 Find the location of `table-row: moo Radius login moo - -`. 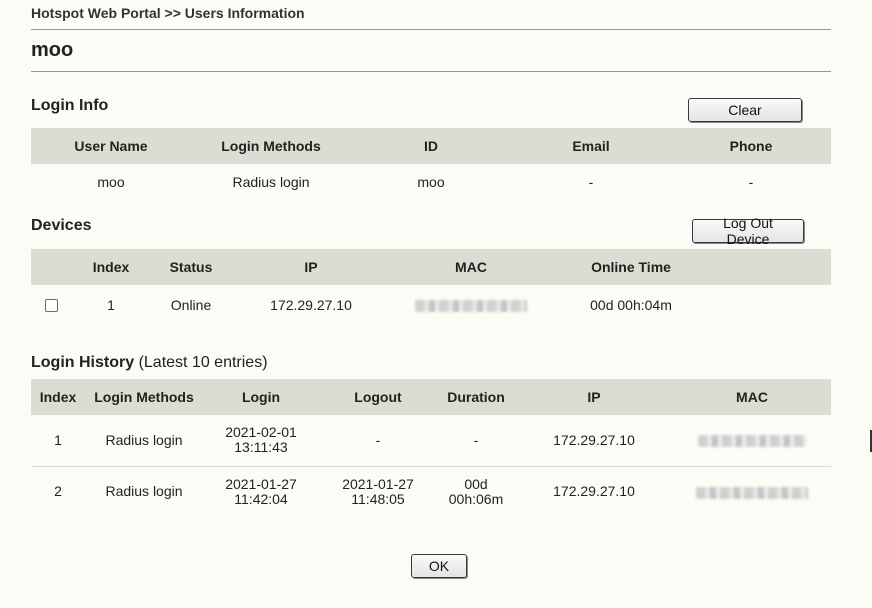

table-row: moo Radius login moo - - is located at coordinates (431, 182).